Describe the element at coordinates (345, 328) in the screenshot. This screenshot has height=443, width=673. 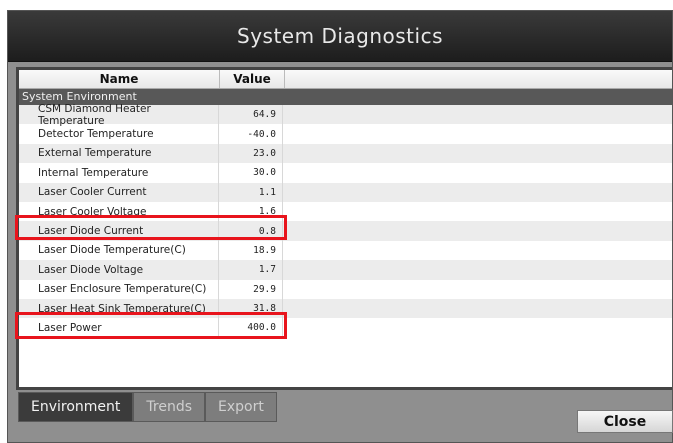
I see `table-row: Laser Power 400.0` at that location.